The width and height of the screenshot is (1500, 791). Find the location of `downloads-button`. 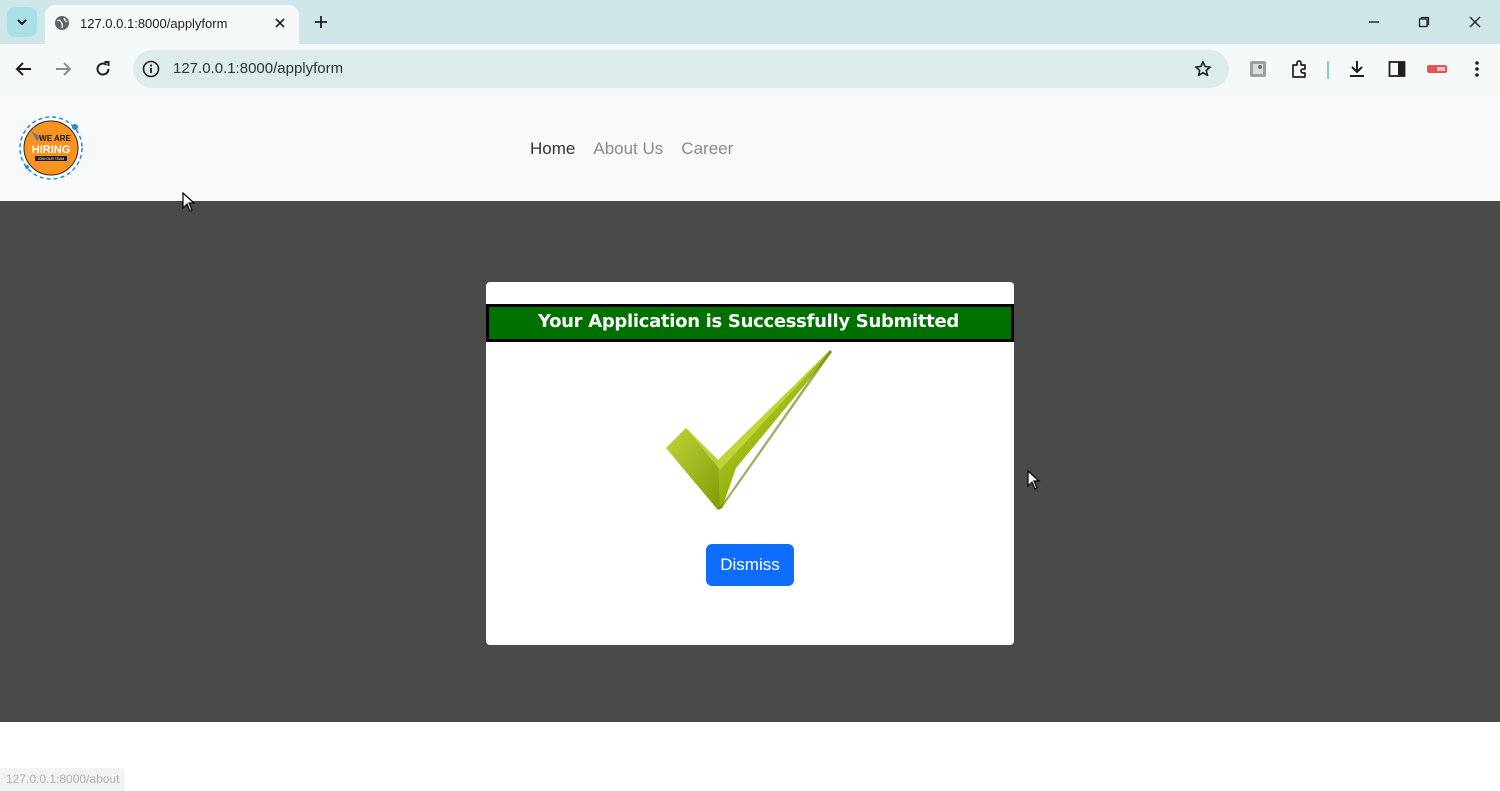

downloads-button is located at coordinates (1357, 69).